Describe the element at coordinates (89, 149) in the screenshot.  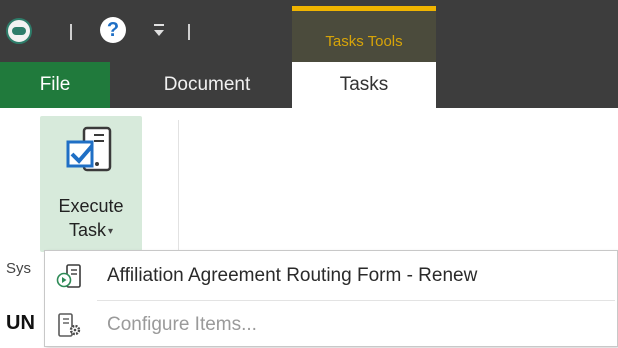
I see `execute-task-icon` at that location.